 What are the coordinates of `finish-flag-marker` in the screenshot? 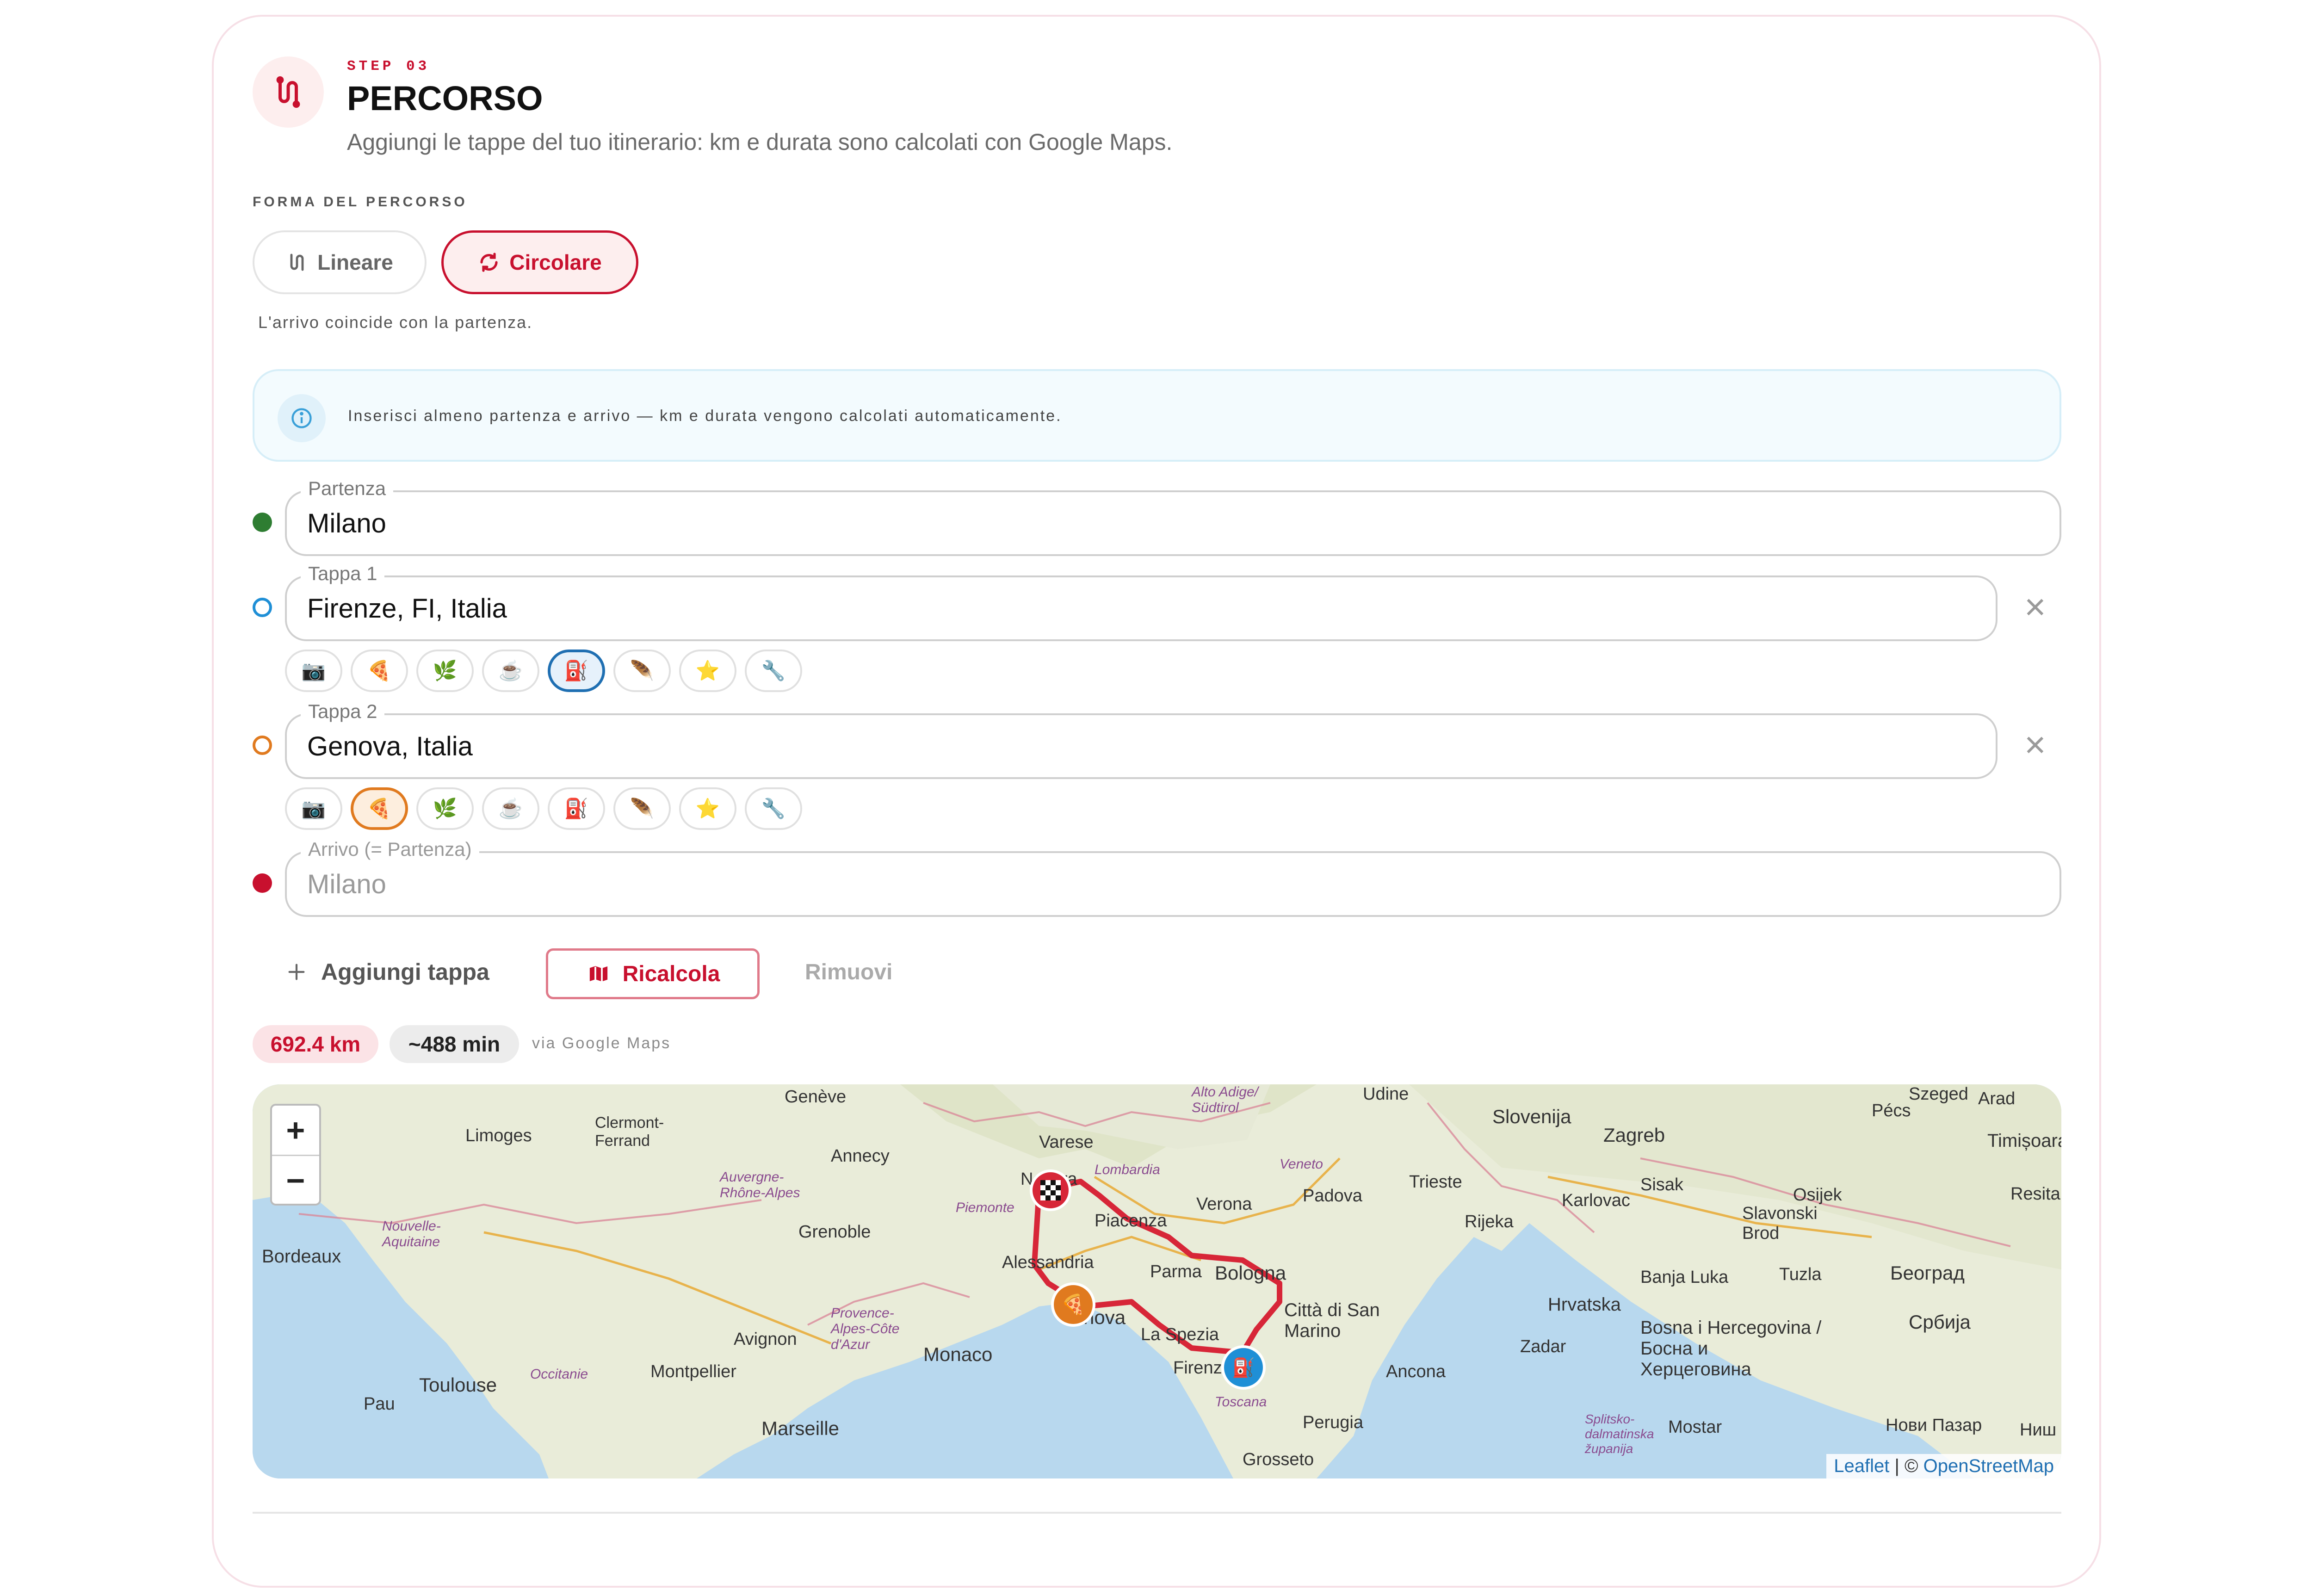 It's located at (1050, 1190).